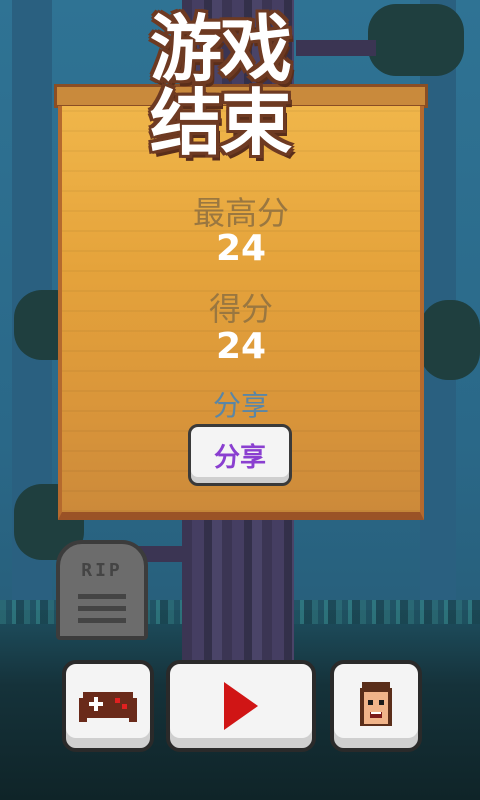  I want to click on character-face-icon, so click(376, 704).